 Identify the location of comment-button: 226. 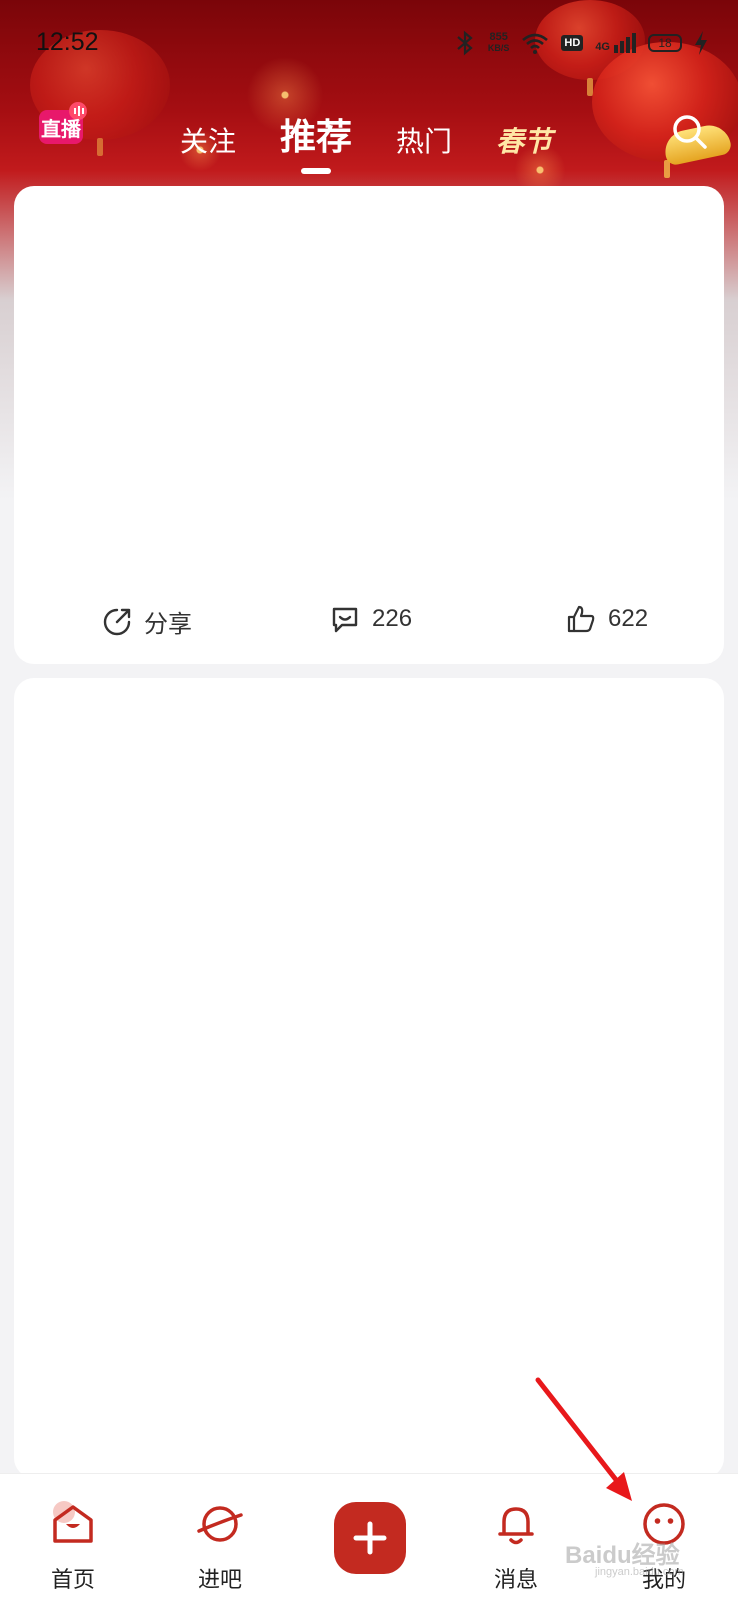
(371, 619).